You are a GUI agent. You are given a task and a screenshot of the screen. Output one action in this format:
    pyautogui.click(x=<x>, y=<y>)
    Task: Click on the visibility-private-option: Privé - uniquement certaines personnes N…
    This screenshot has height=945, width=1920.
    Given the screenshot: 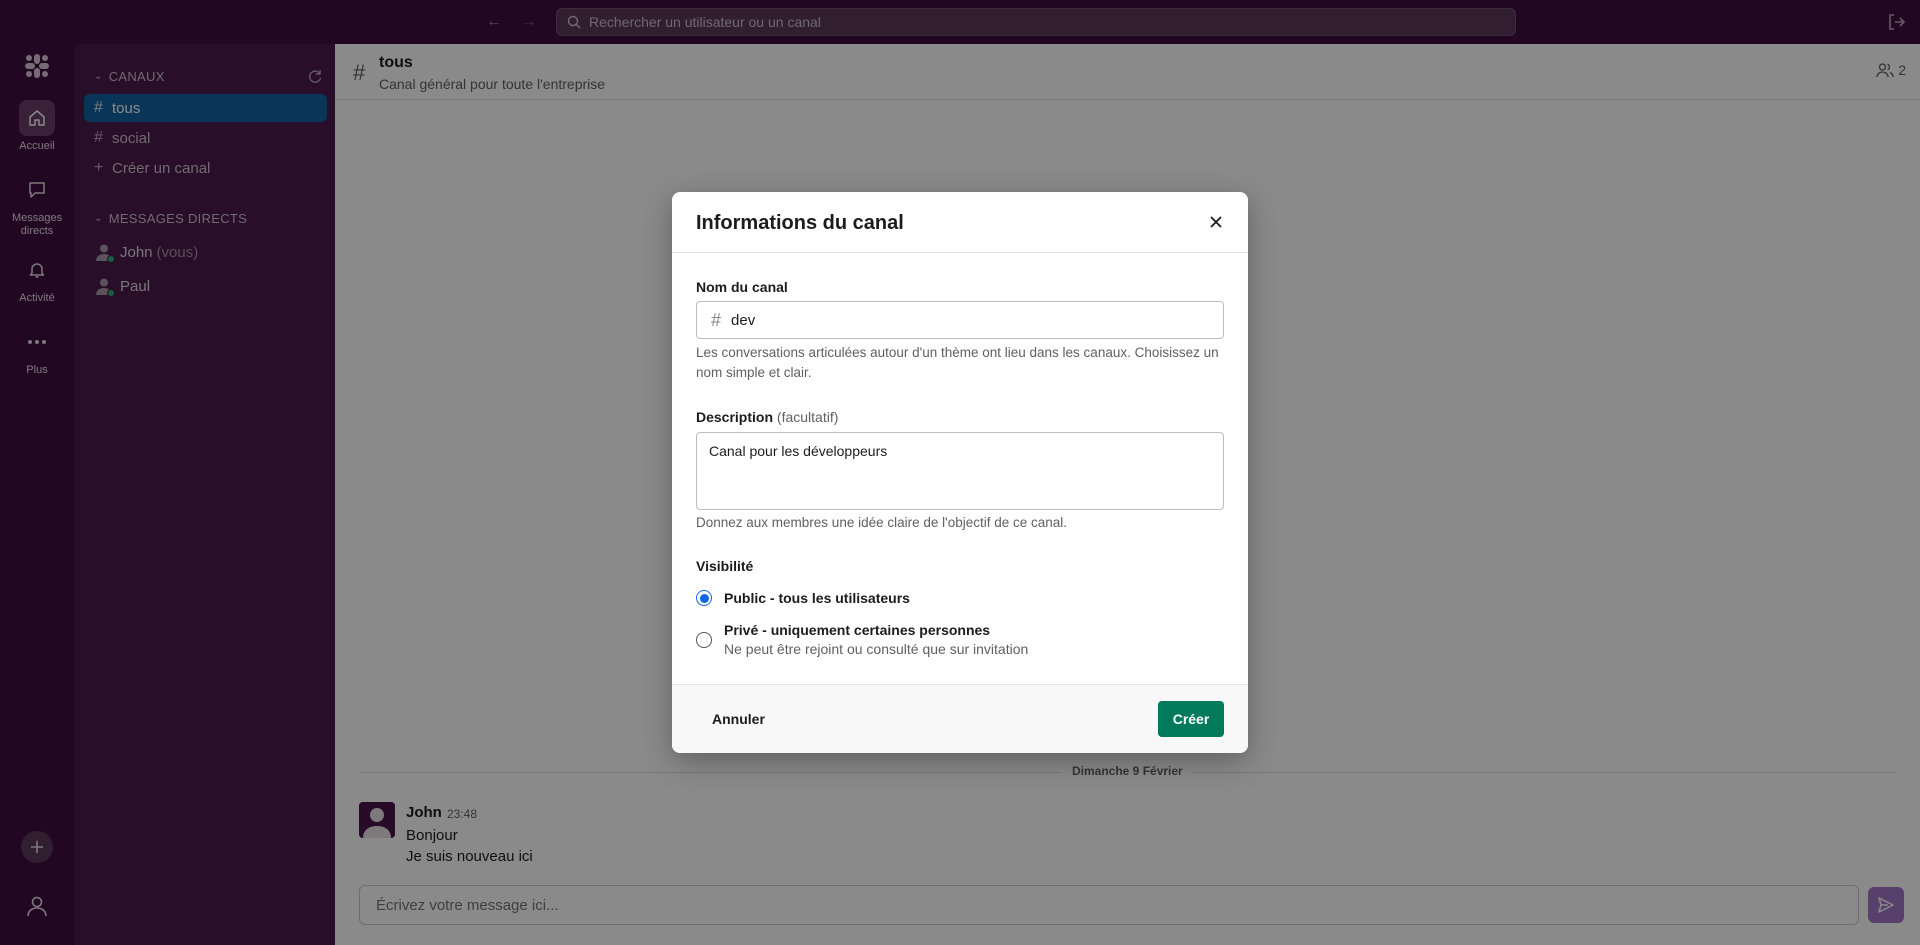 What is the action you would take?
    pyautogui.click(x=862, y=639)
    